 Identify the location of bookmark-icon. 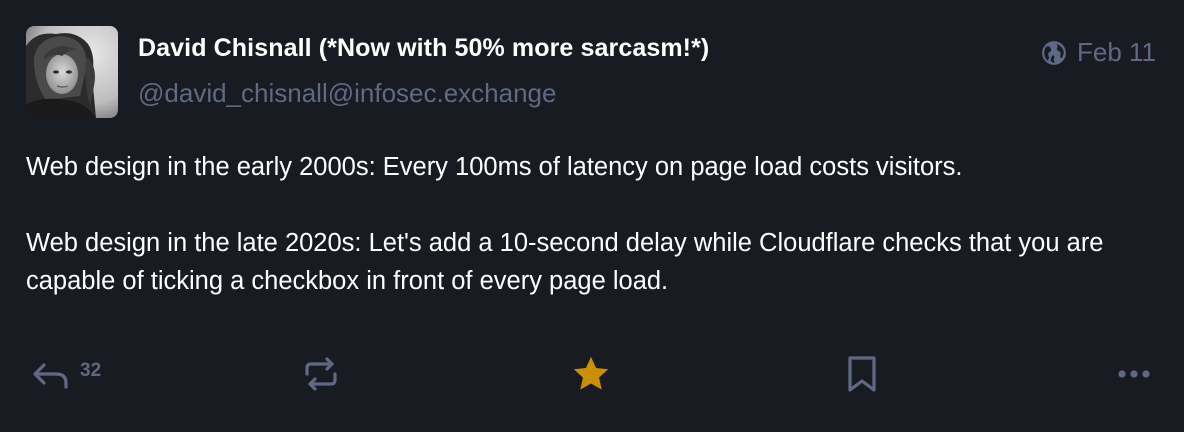
(862, 374).